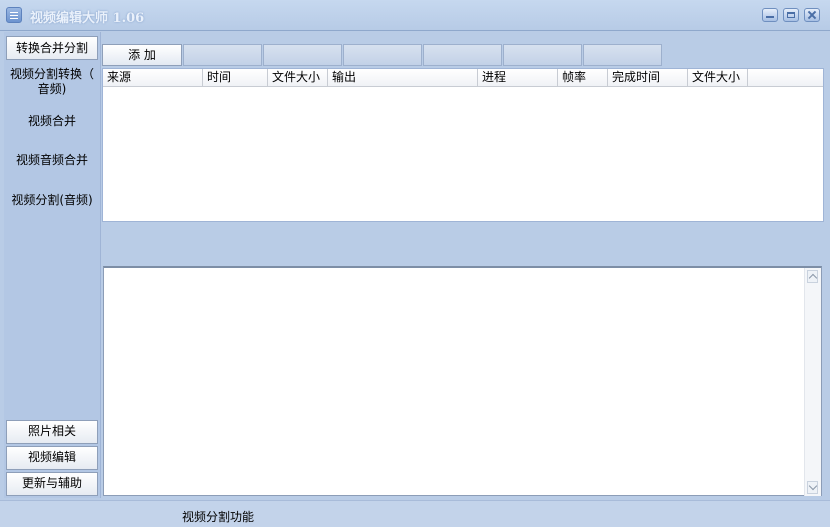 The image size is (830, 527). I want to click on column-header-time: 时间, so click(235, 77).